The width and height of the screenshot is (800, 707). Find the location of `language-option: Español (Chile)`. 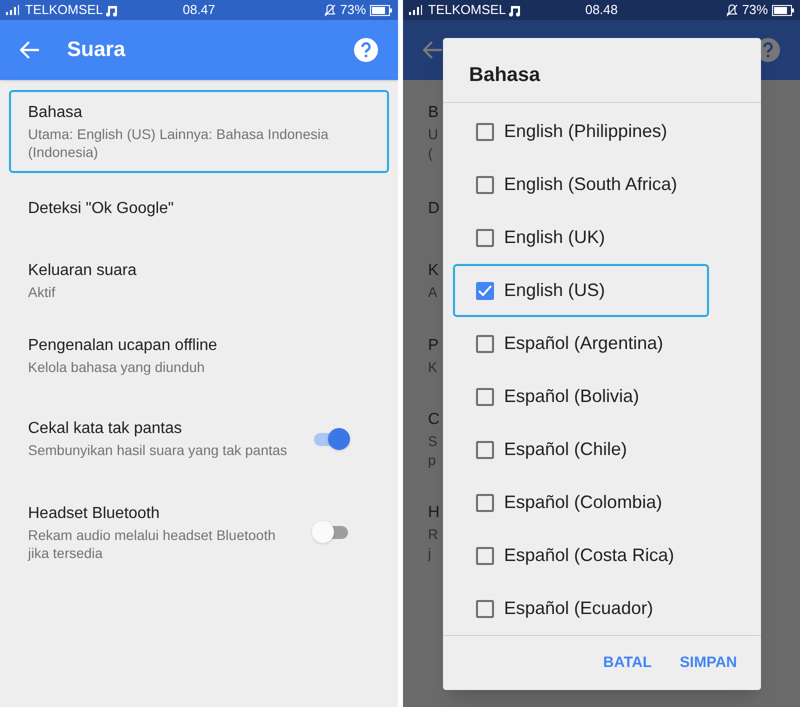

language-option: Español (Chile) is located at coordinates (602, 449).